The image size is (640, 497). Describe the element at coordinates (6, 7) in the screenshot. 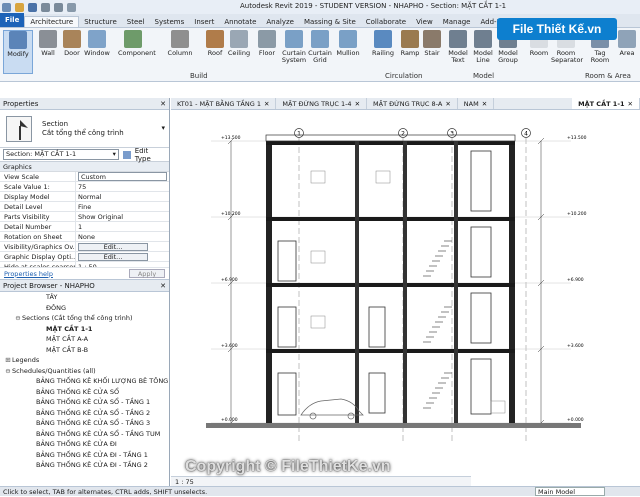

I see `revit-logo-icon` at that location.